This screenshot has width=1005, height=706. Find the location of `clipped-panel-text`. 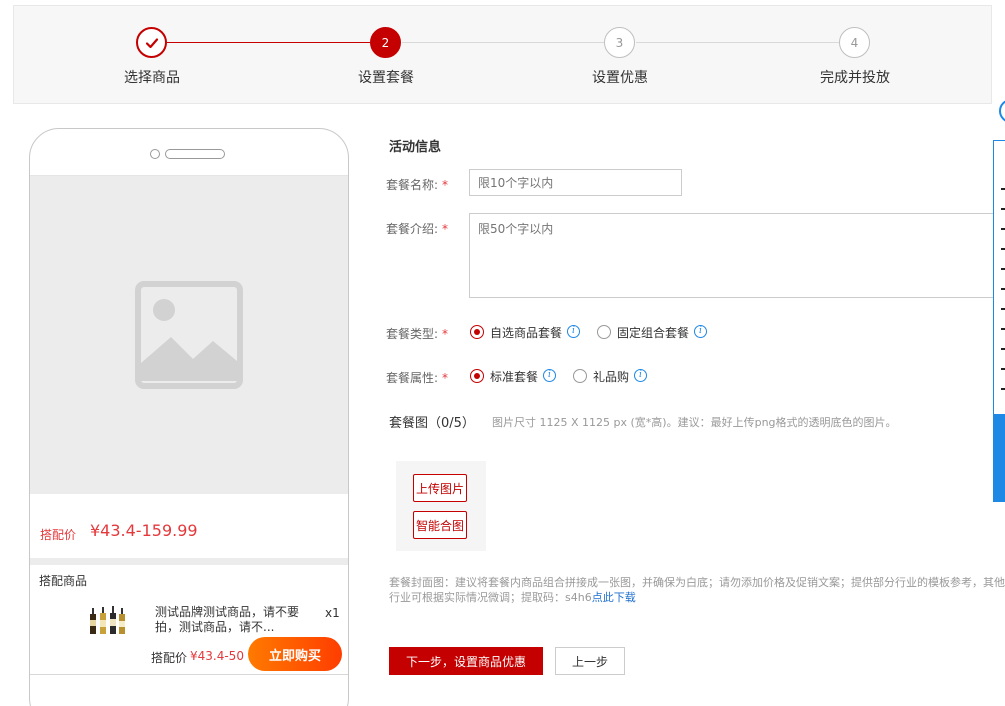

clipped-panel-text is located at coordinates (1003, 285).